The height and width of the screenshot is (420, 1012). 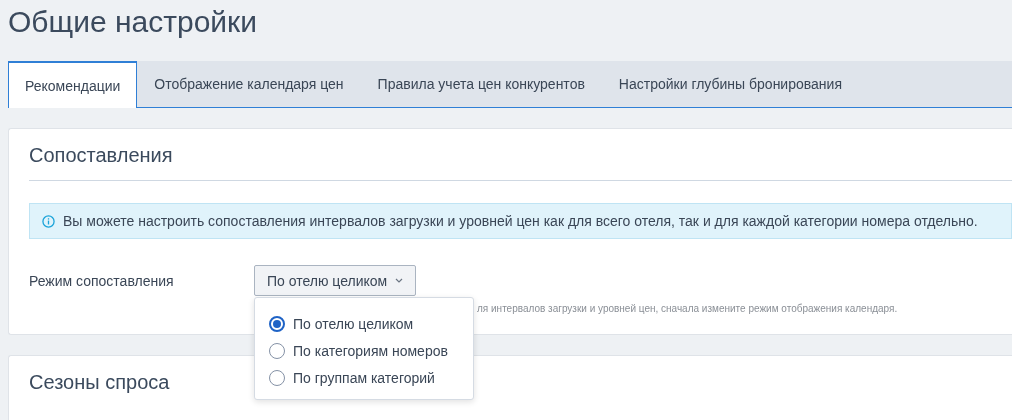 What do you see at coordinates (48, 221) in the screenshot?
I see `info-icon` at bounding box center [48, 221].